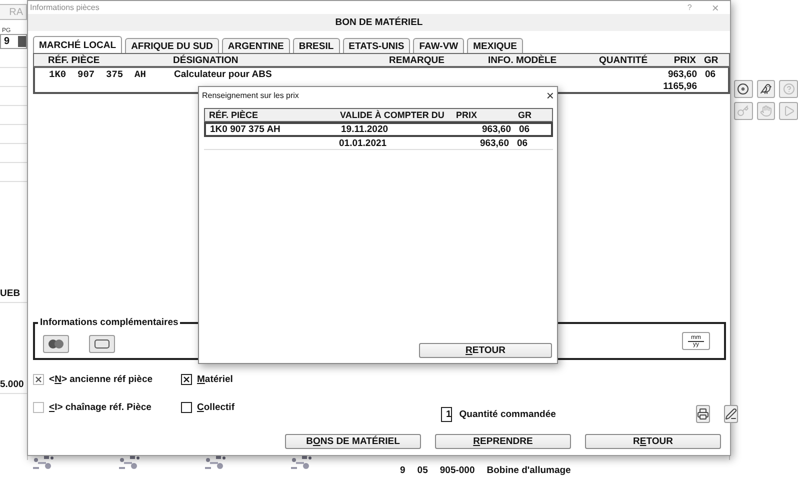 The height and width of the screenshot is (480, 798). I want to click on print-icon, so click(703, 414).